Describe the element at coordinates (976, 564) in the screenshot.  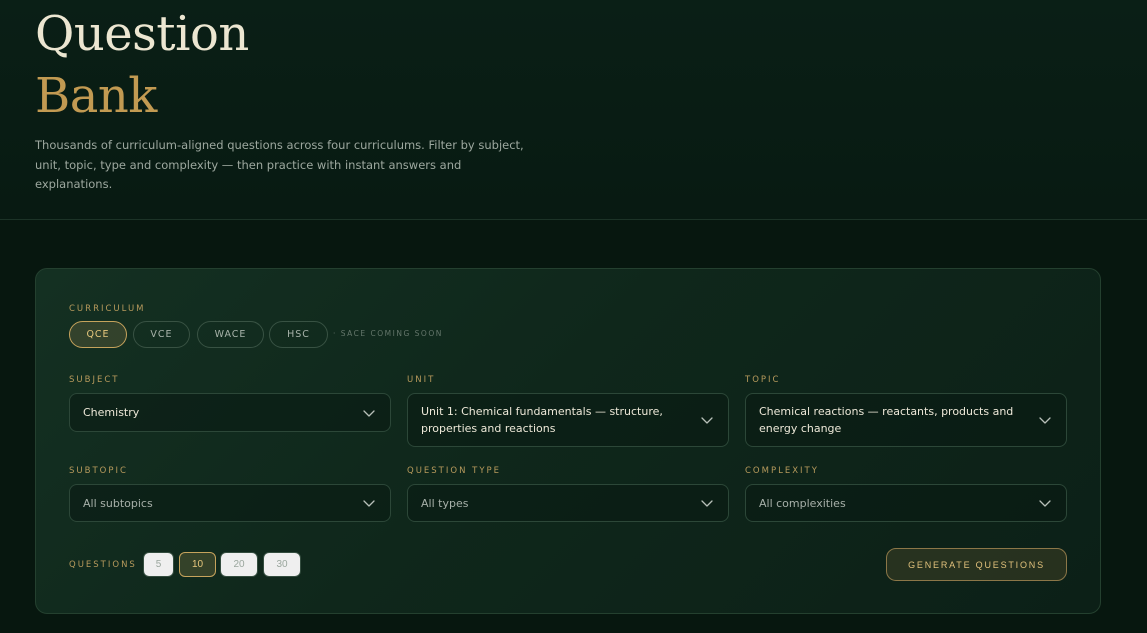
I see `generate-questions-button: GENERATE QUESTIONS` at that location.